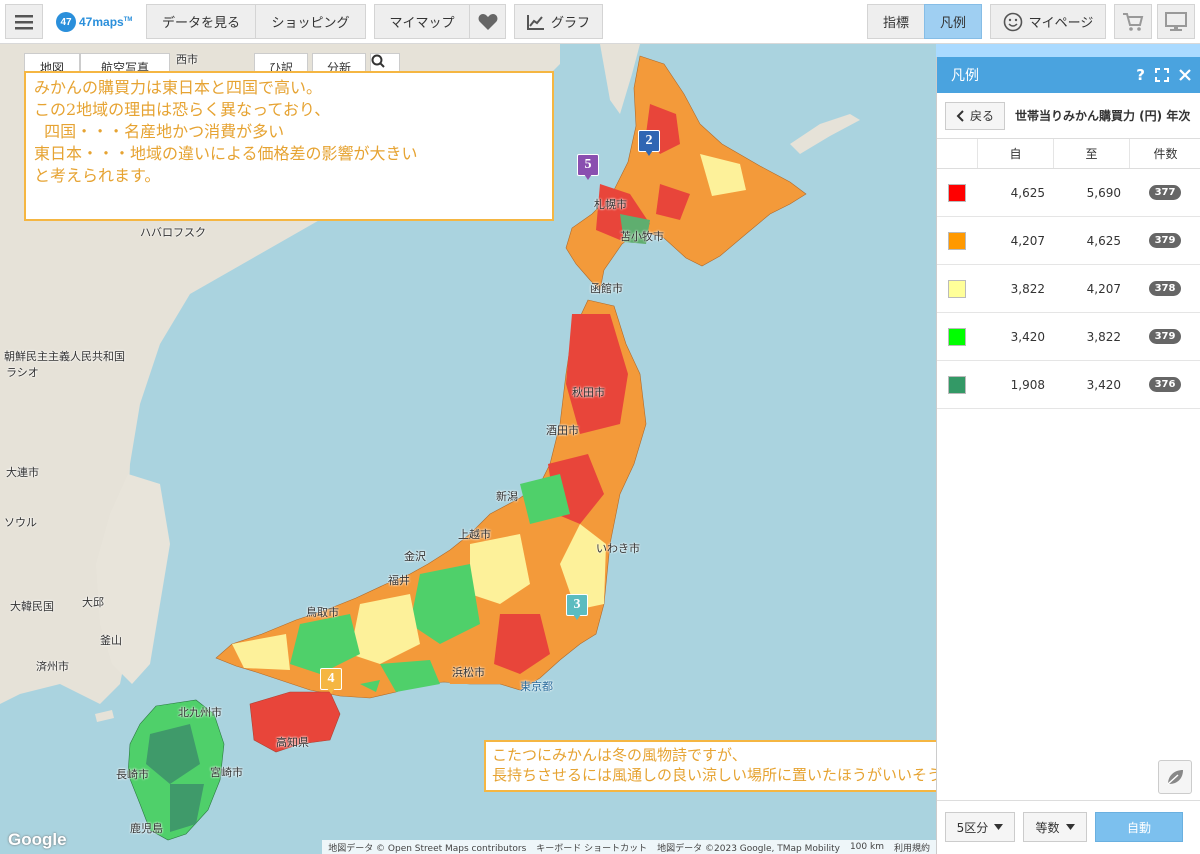  I want to click on note-line: この2地域の理由は恐らく異なっており、, so click(182, 109).